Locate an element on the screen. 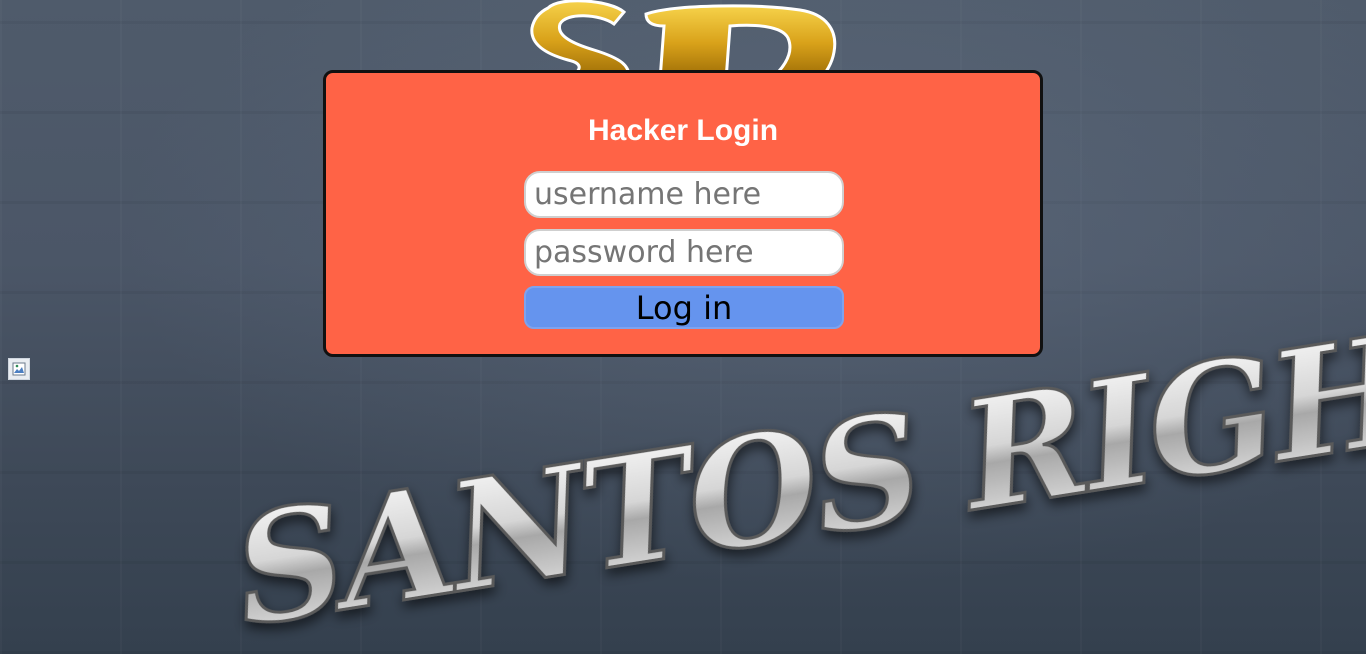  login-button: Log in is located at coordinates (684, 307).